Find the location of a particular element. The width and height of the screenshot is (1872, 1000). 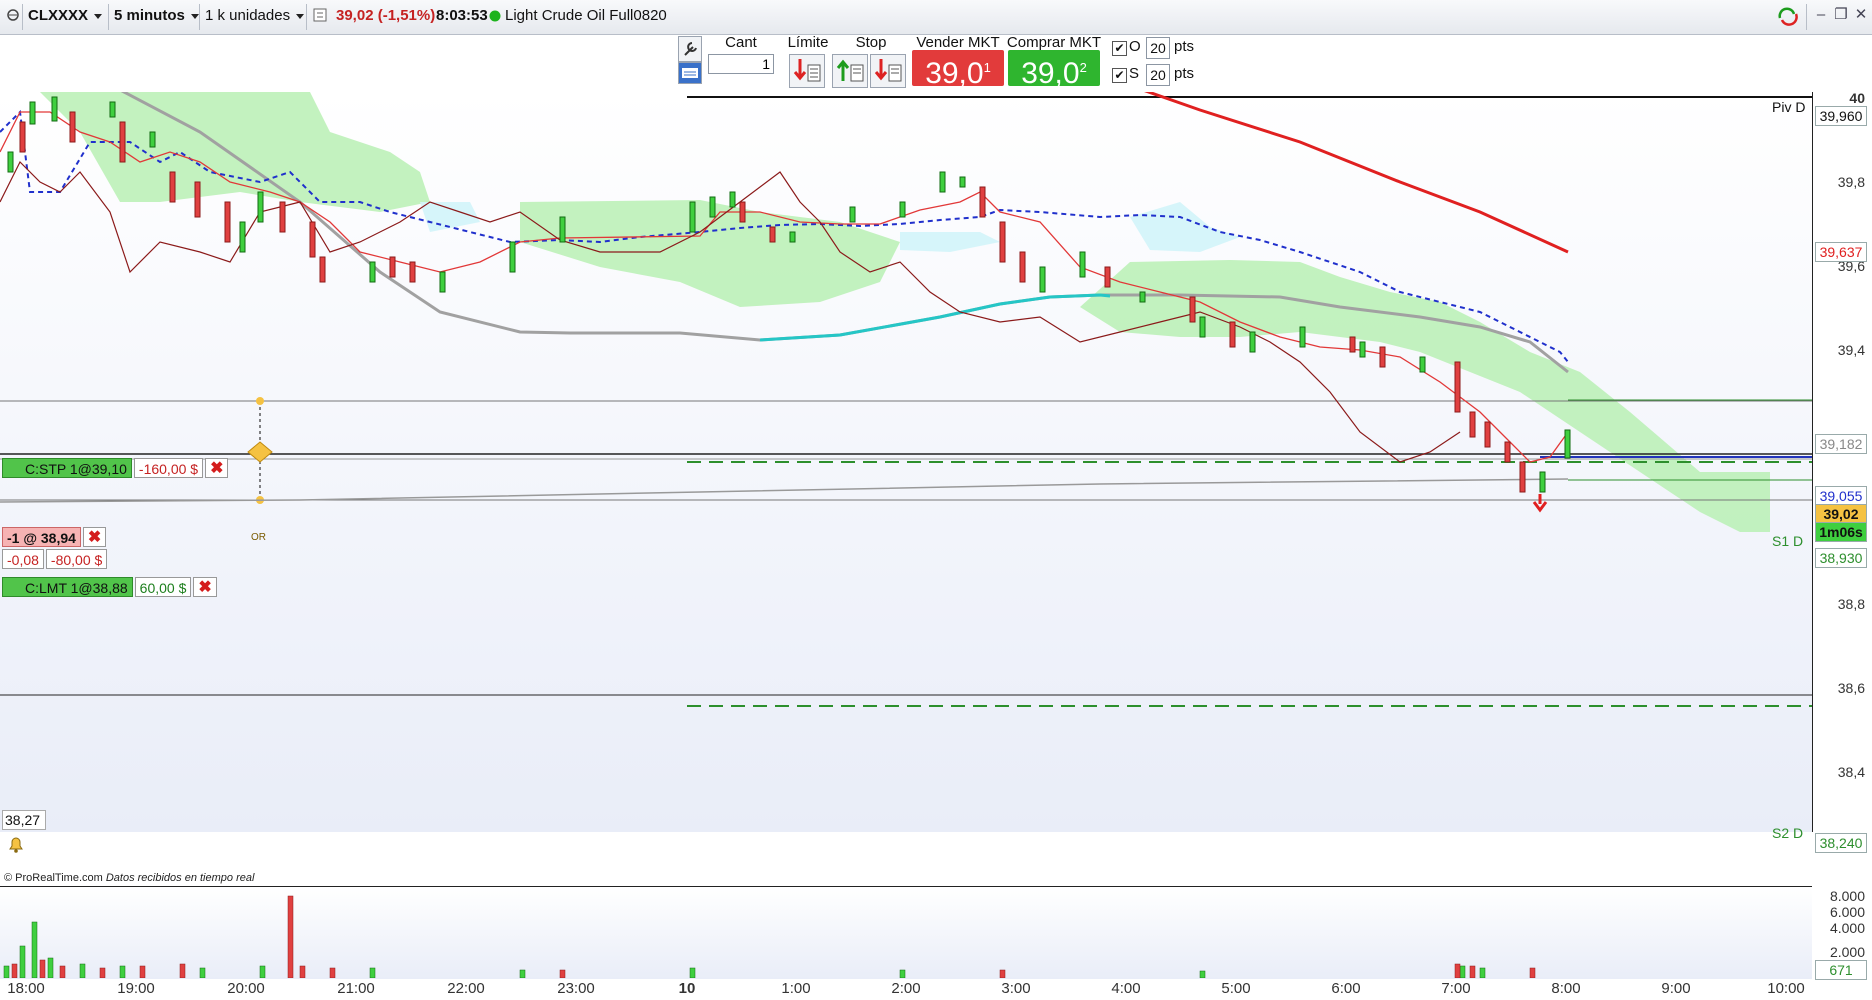

position-pnl-row: -0,08 -80,00 $ is located at coordinates (55, 559).